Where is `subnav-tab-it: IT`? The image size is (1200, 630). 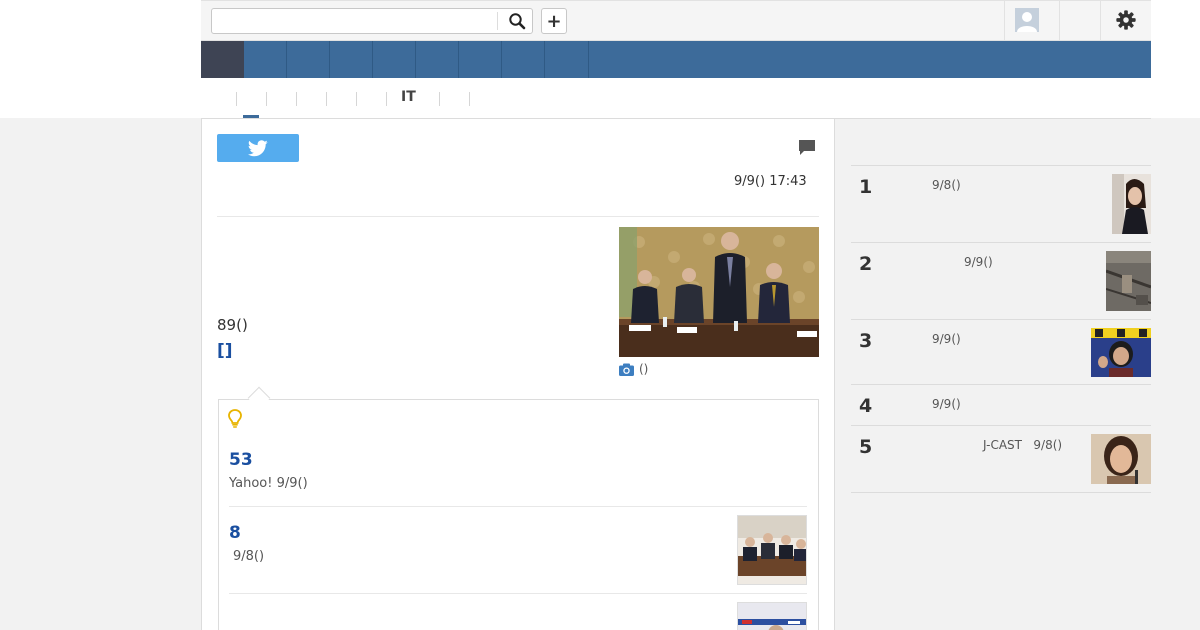 subnav-tab-it: IT is located at coordinates (408, 97).